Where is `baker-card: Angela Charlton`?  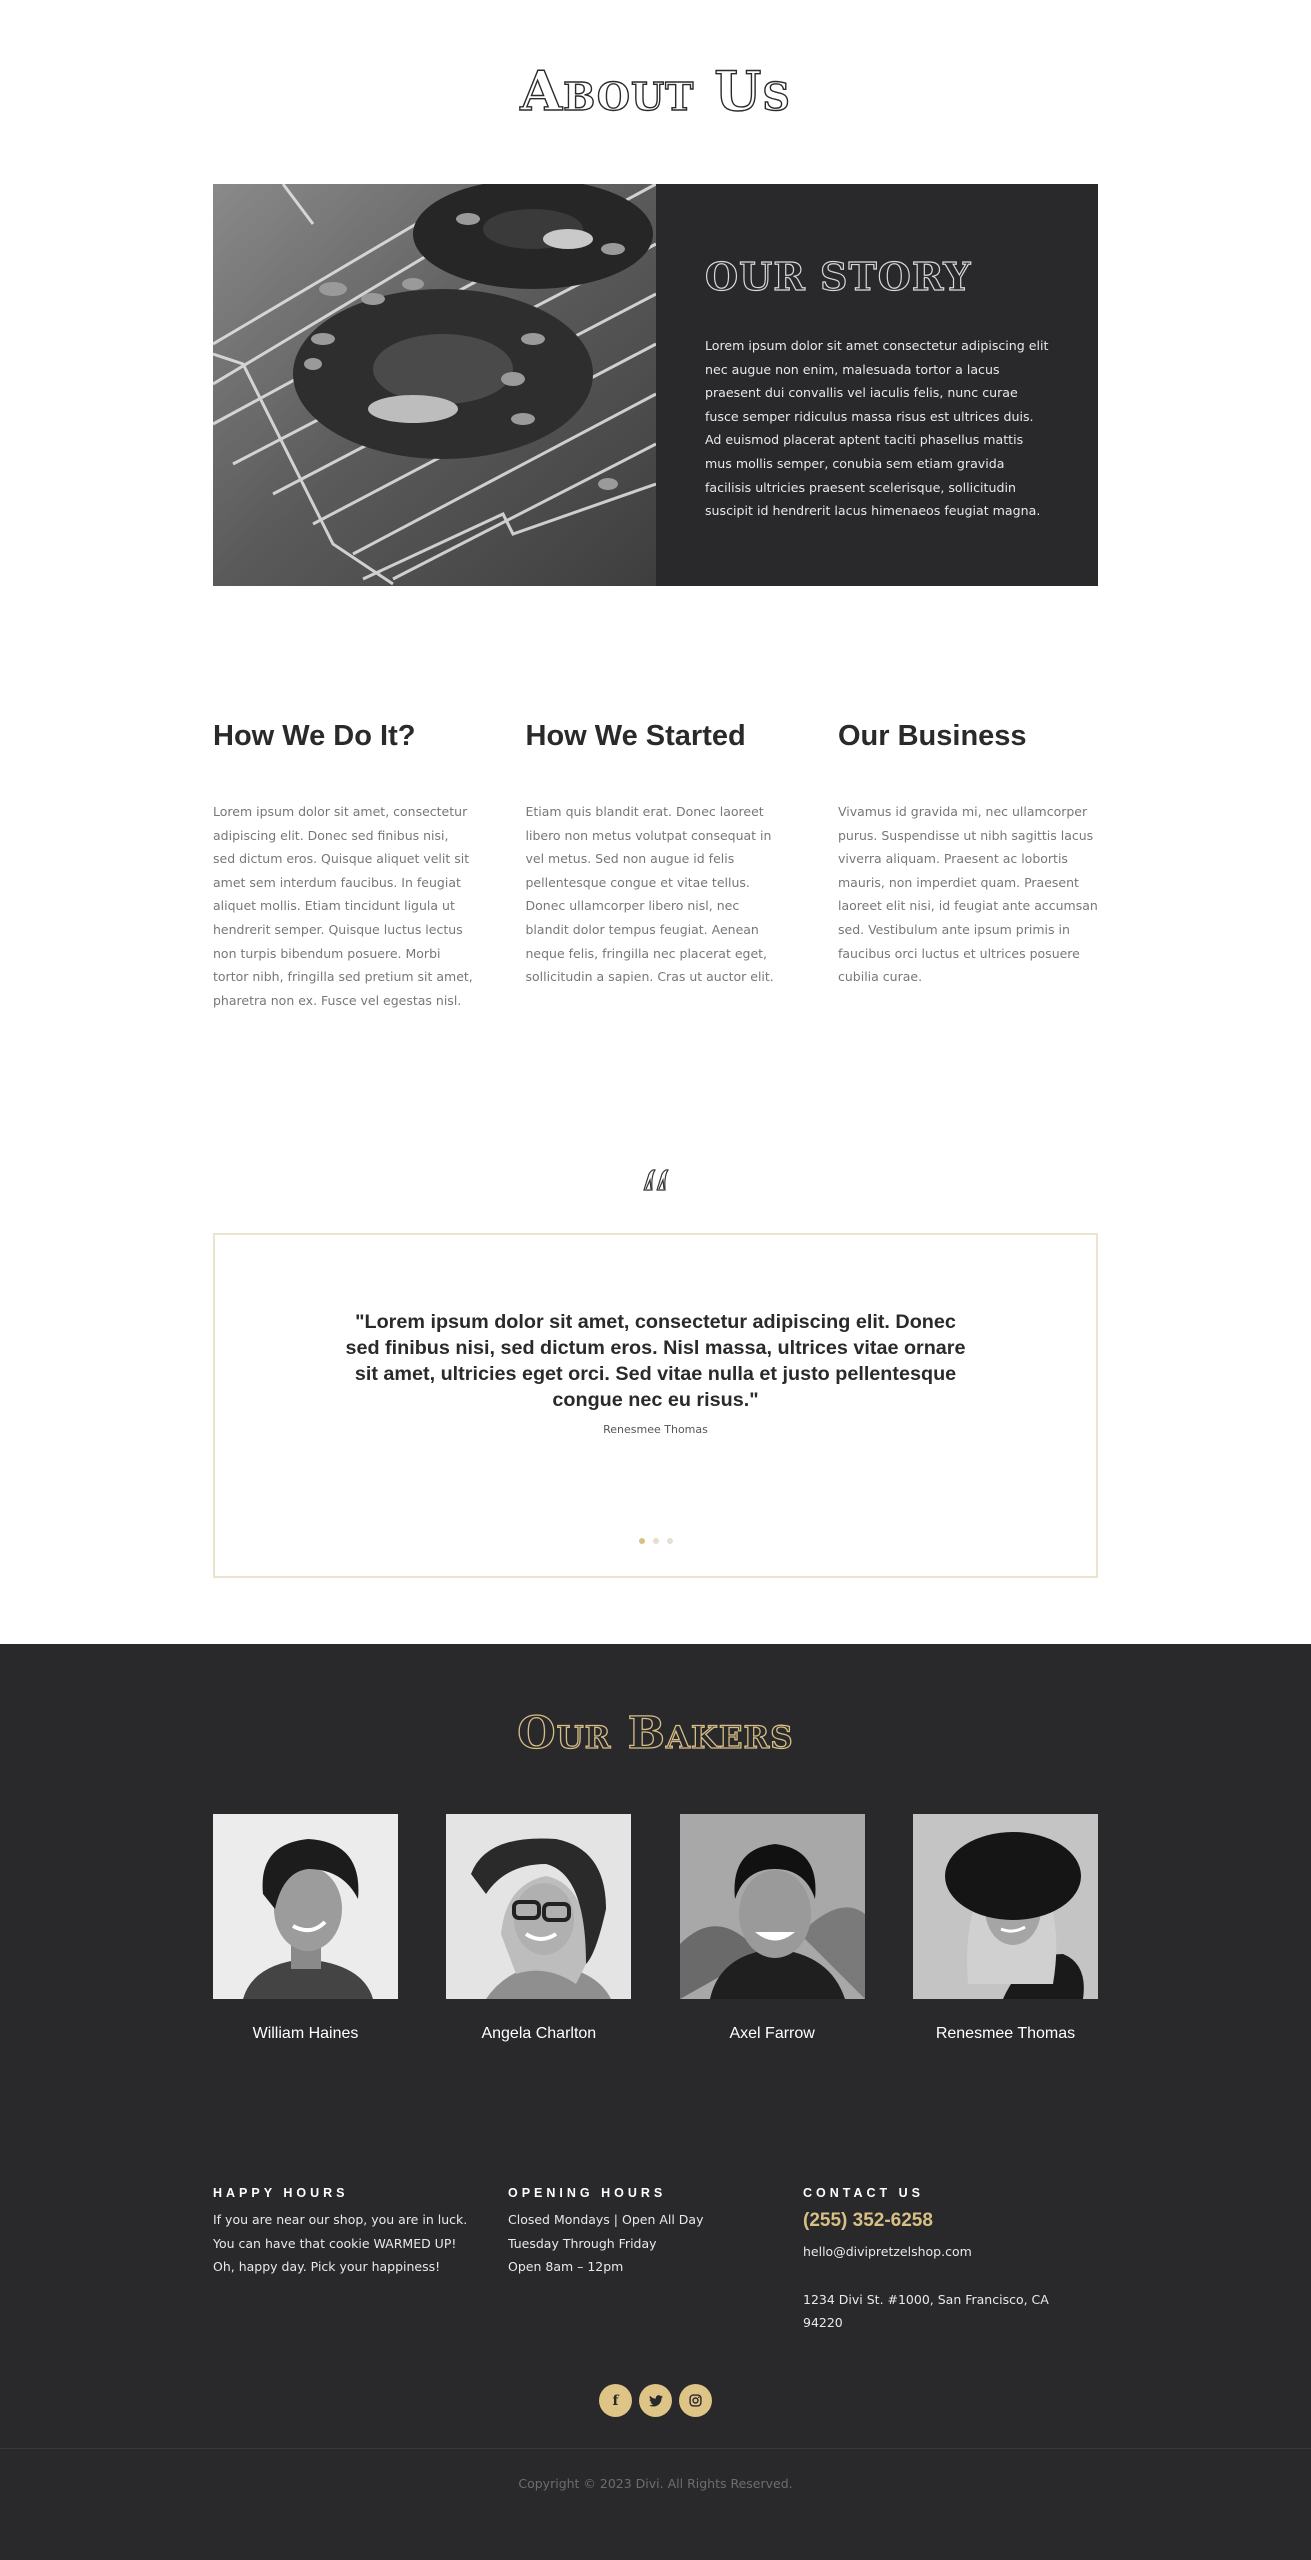 baker-card: Angela Charlton is located at coordinates (539, 1928).